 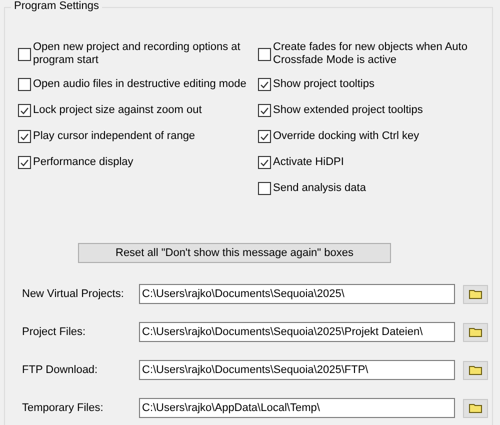 I want to click on path-label: Project Files:, so click(x=54, y=332).